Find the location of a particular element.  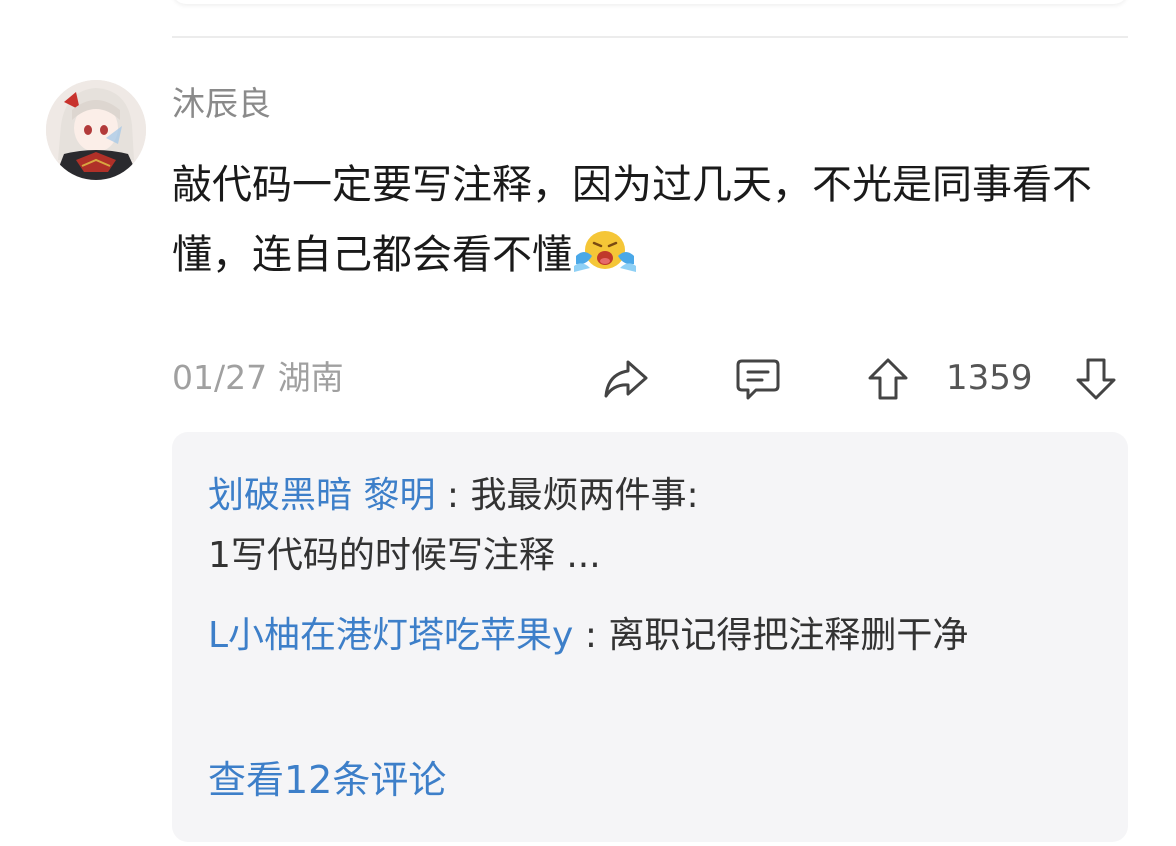

comment-body: 敲代码一定要写注释，因为过几天，不光是同事看不懂，连自己都会看不懂 is located at coordinates (647, 220).